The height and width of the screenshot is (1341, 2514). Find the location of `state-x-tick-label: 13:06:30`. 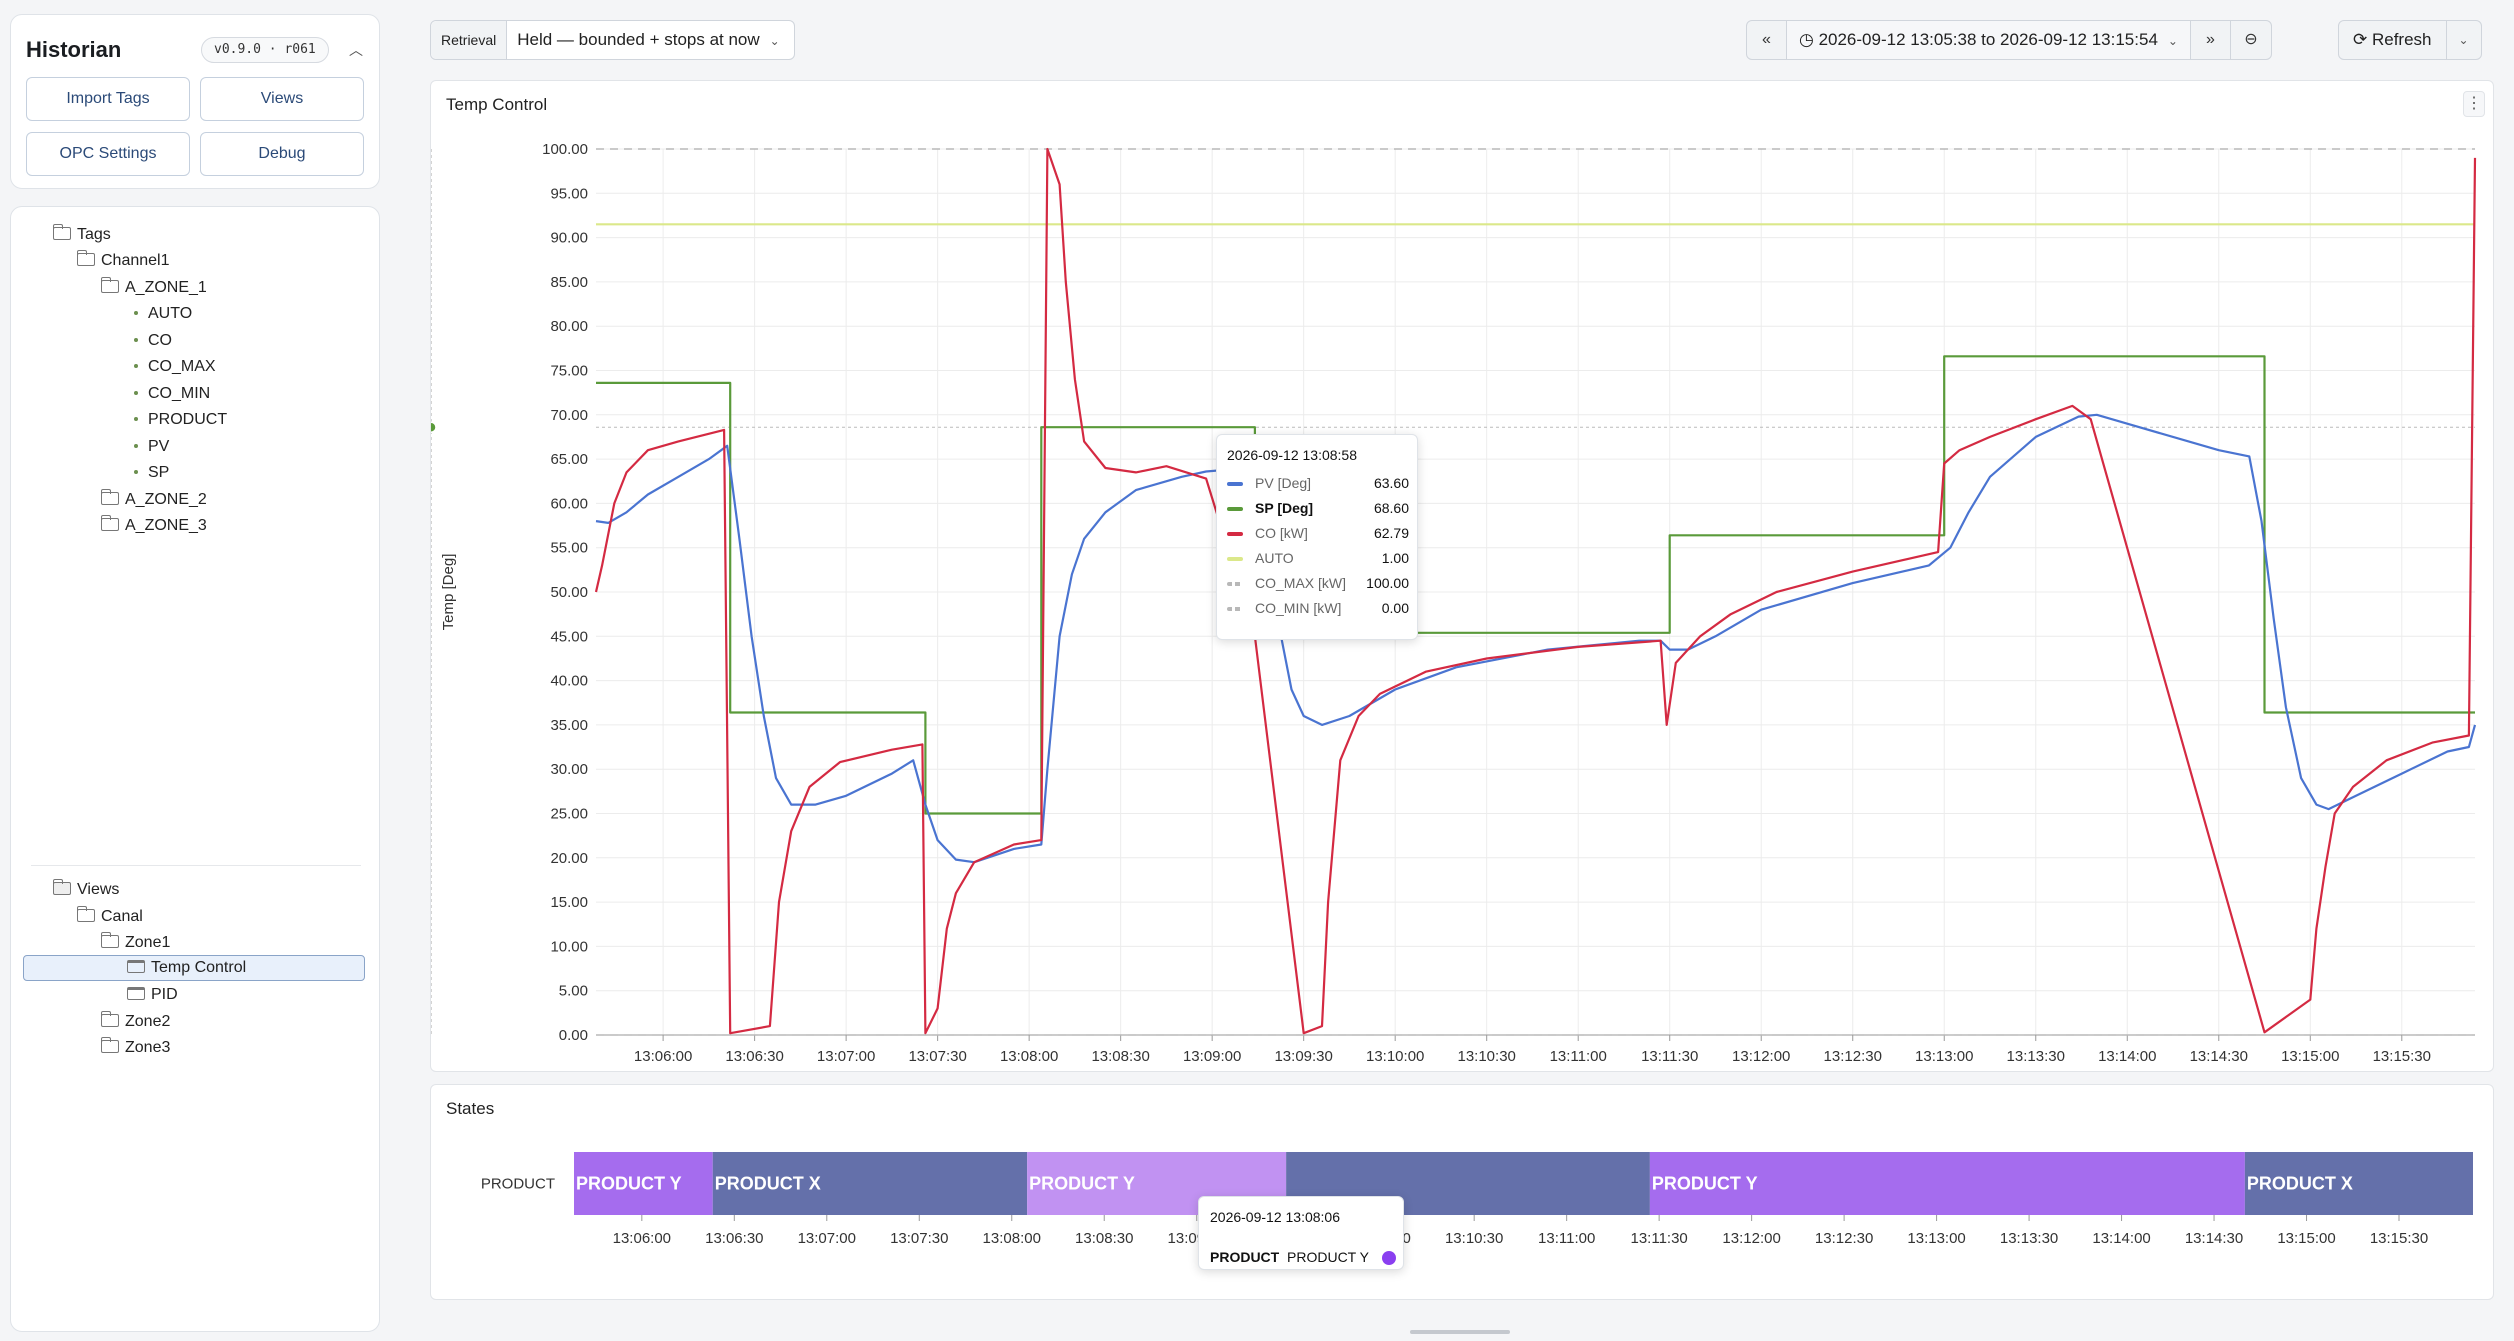

state-x-tick-label: 13:06:30 is located at coordinates (734, 1238).